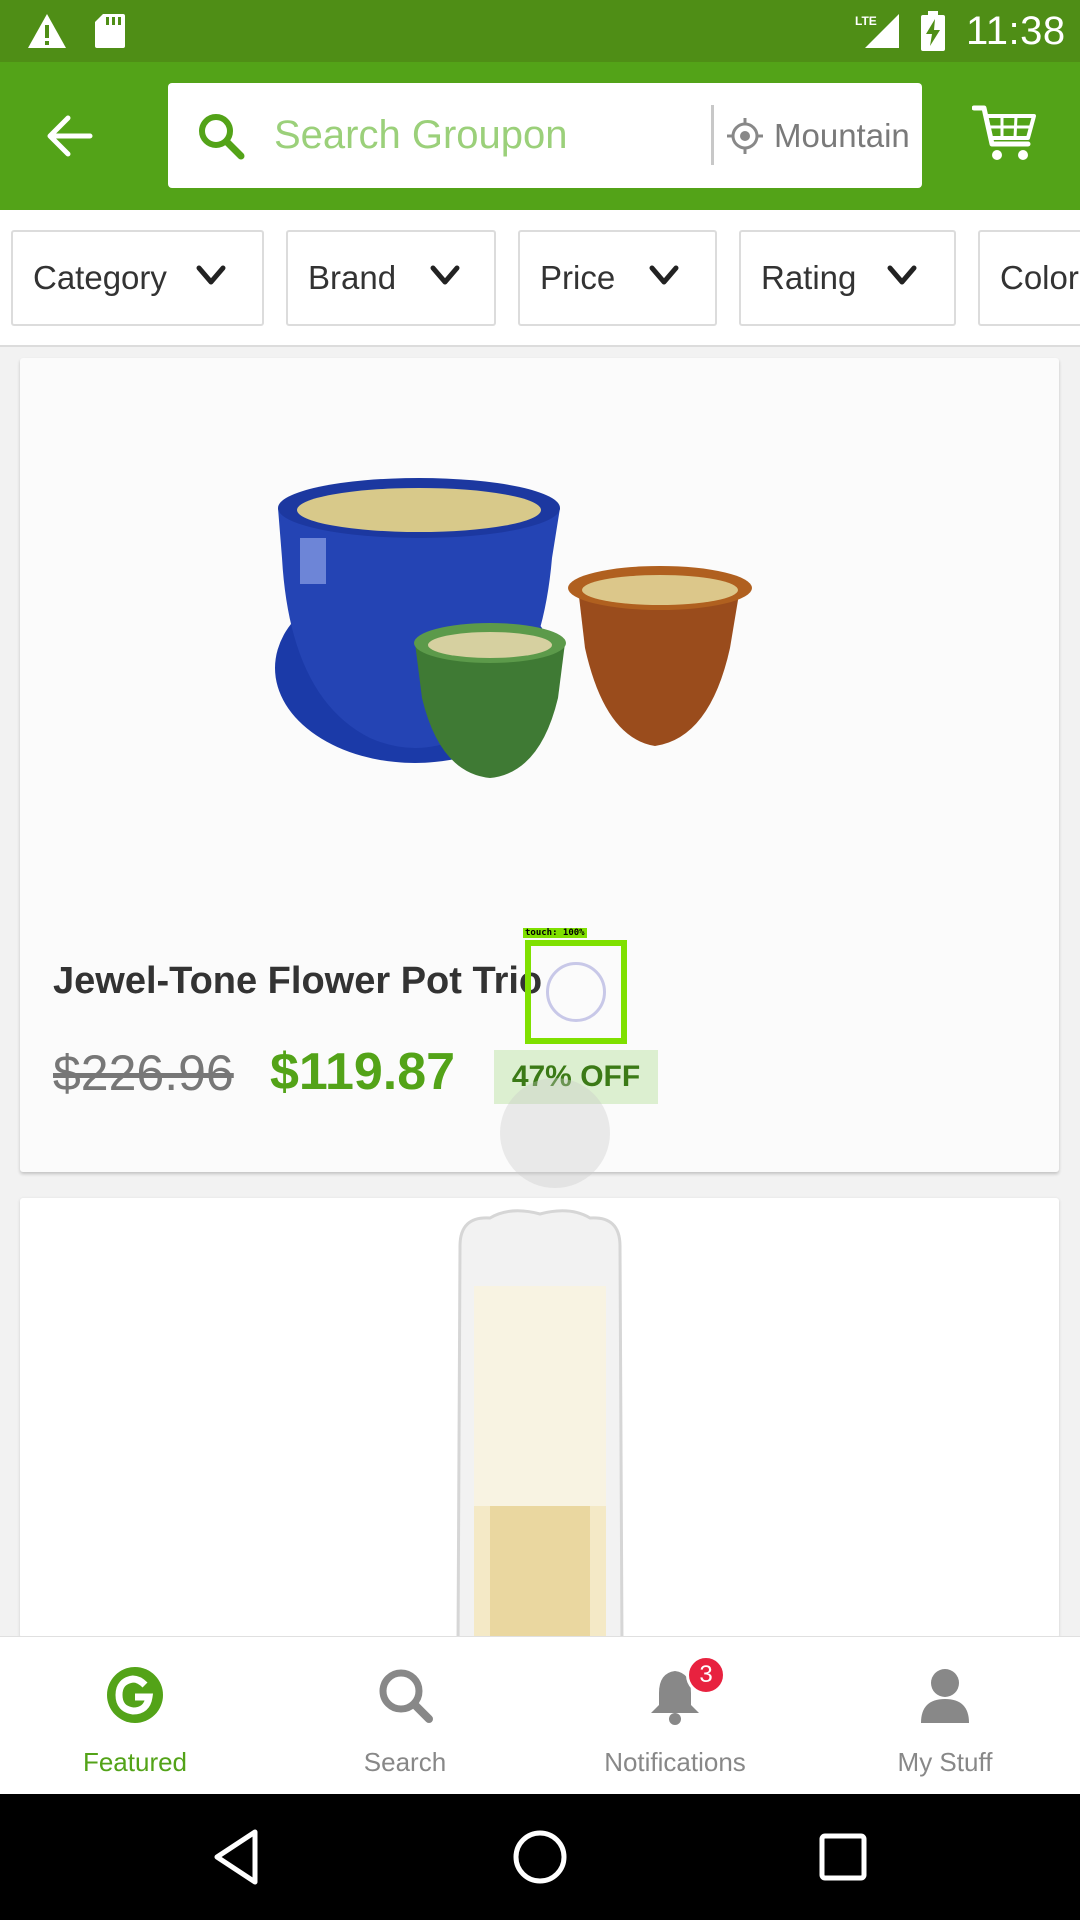 The height and width of the screenshot is (1920, 1080). I want to click on system-recents-icon, so click(843, 1857).